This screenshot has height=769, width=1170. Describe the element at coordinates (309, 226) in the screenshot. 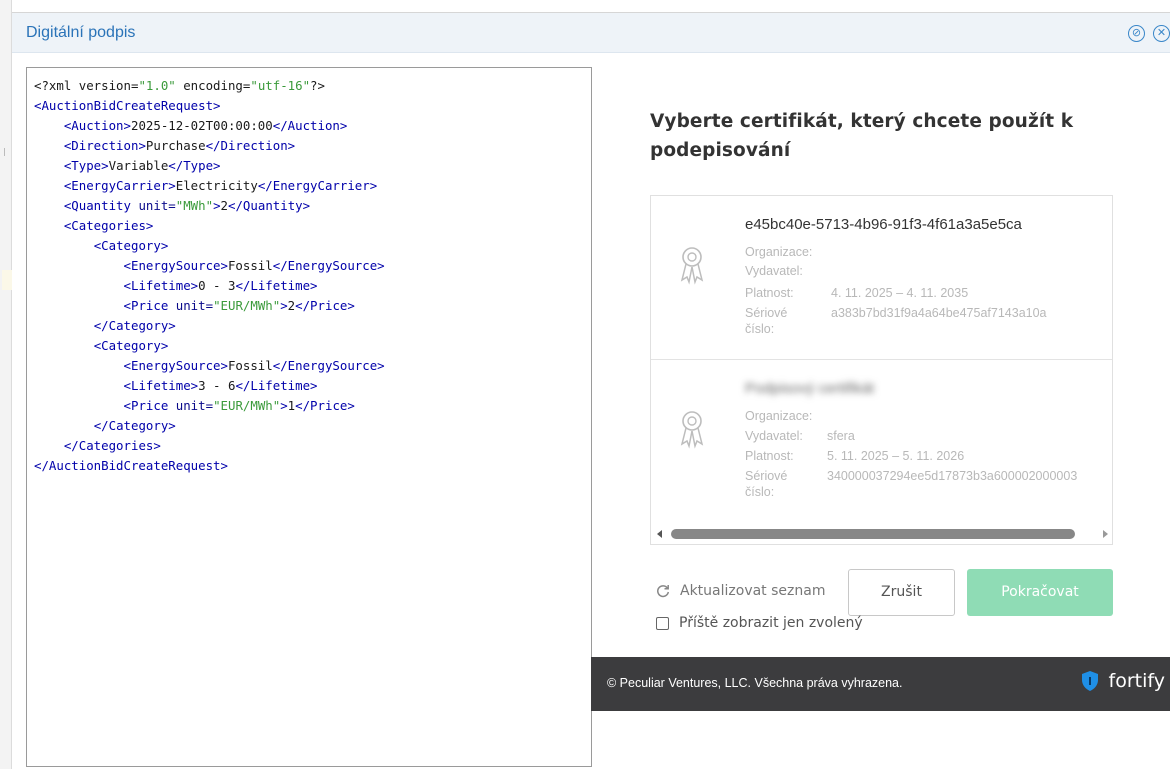

I see `xml-line: <Categories>` at that location.